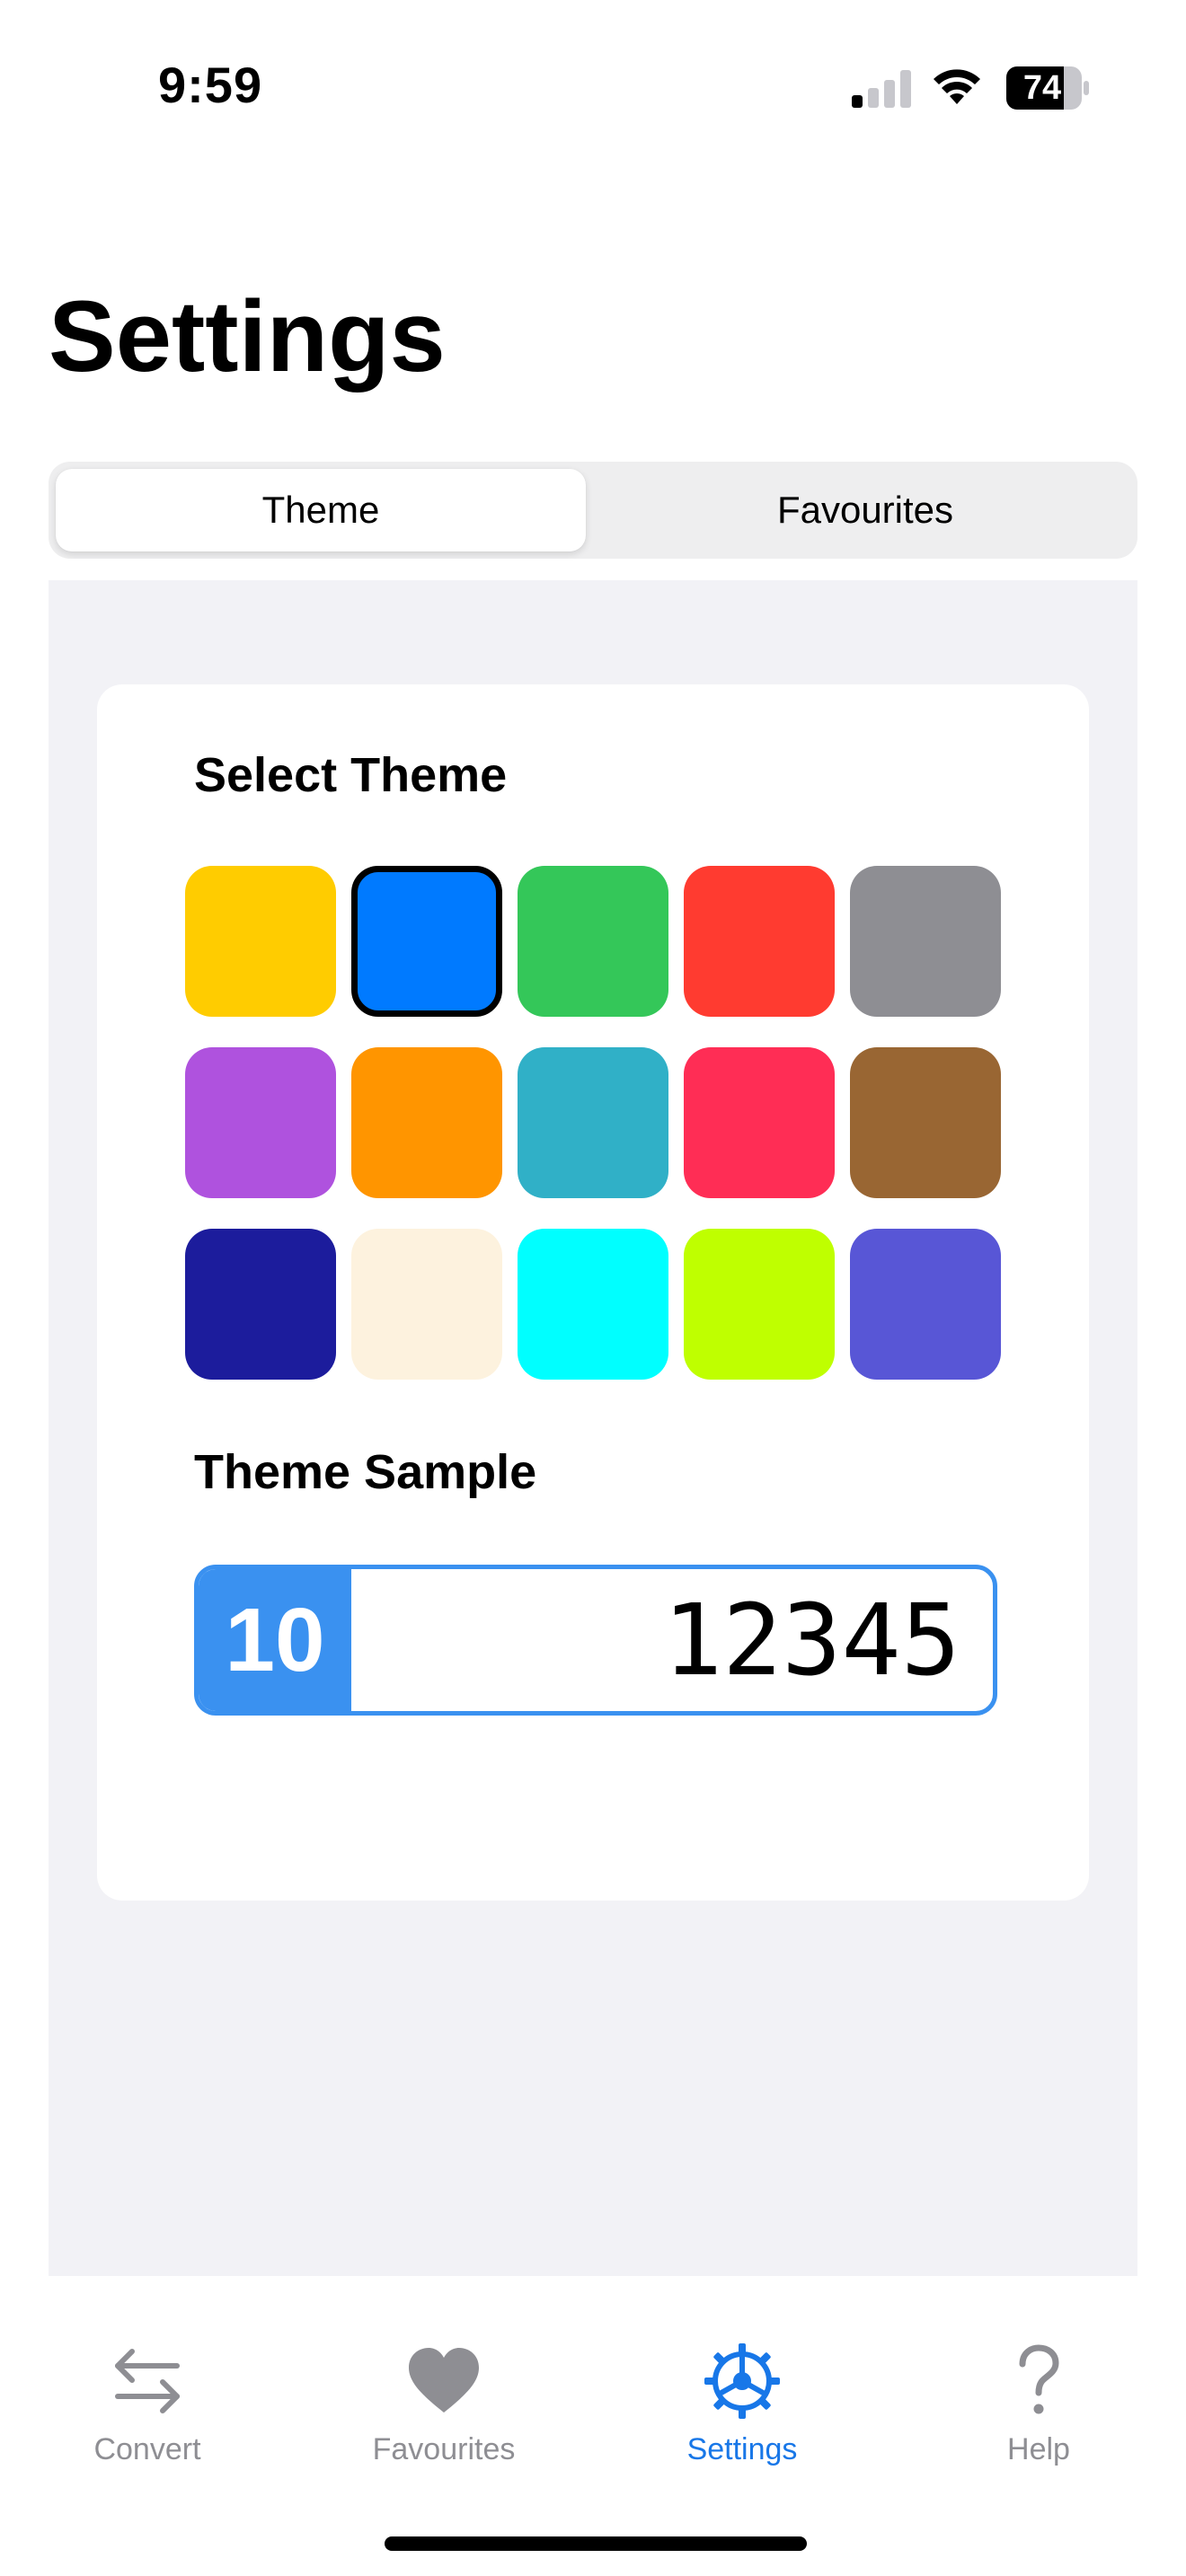 This screenshot has height=2576, width=1186. What do you see at coordinates (593, 81) in the screenshot?
I see `status-bar: 9:59 74` at bounding box center [593, 81].